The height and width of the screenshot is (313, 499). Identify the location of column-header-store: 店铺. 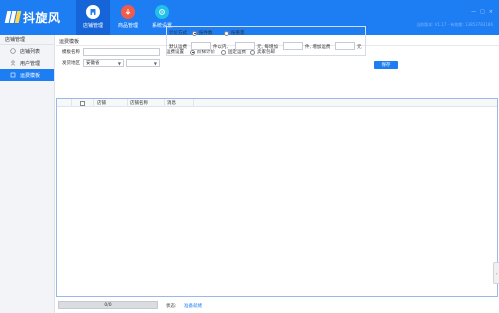
(101, 103).